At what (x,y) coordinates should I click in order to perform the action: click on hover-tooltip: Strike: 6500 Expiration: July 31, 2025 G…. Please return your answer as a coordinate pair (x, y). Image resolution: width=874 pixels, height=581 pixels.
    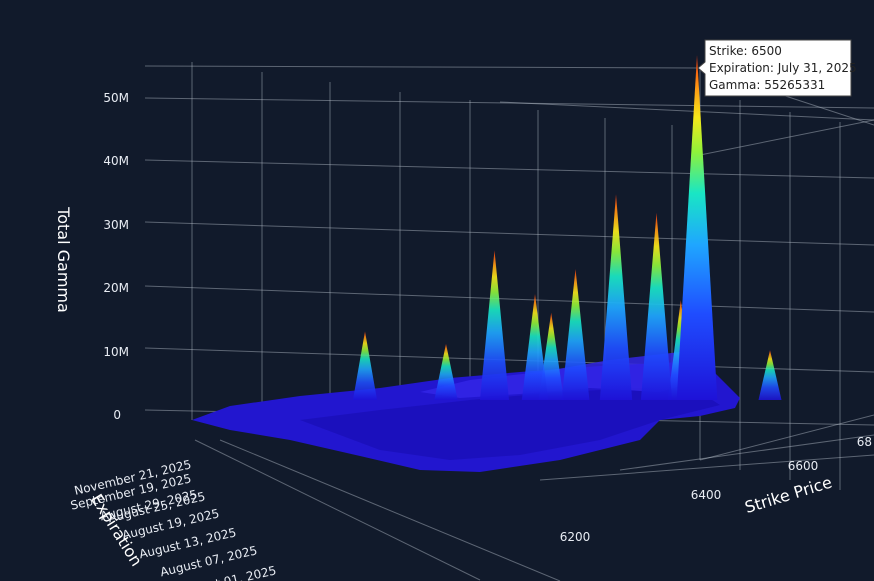
    Looking at the image, I should click on (777, 68).